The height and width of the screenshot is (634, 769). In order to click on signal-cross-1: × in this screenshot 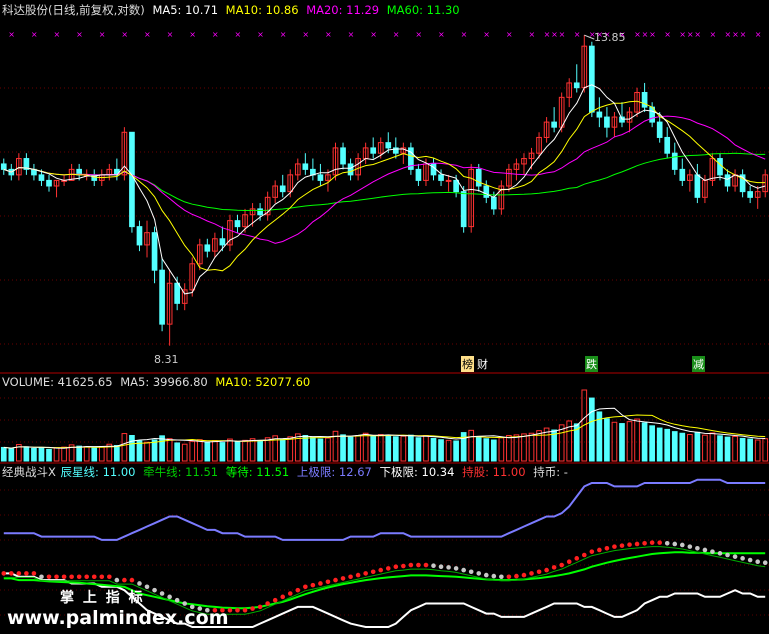, I will do `click(11, 34)`.